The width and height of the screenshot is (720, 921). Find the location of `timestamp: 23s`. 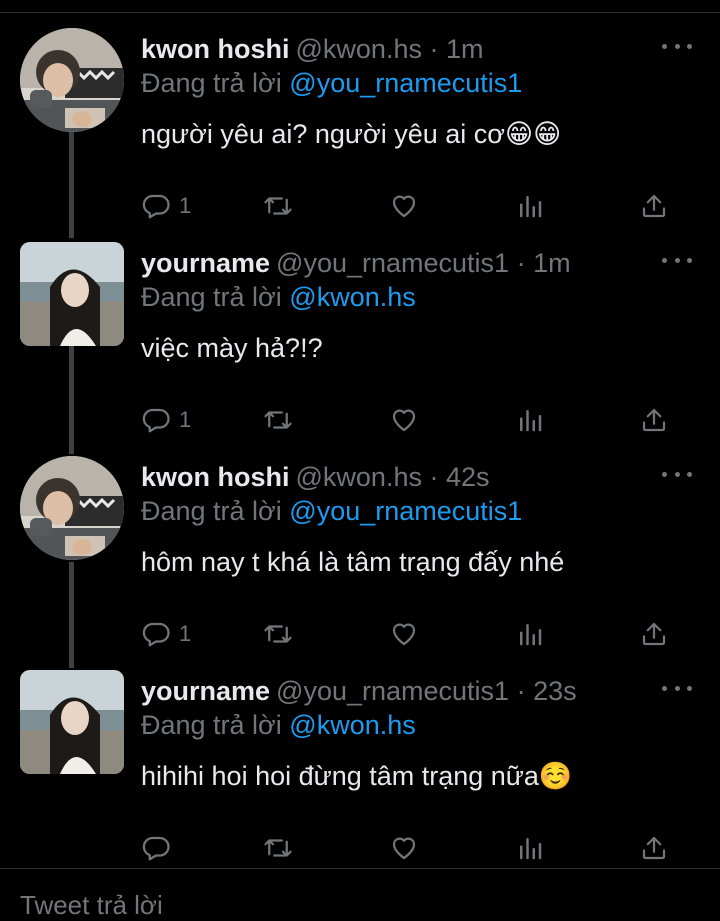

timestamp: 23s is located at coordinates (555, 691).